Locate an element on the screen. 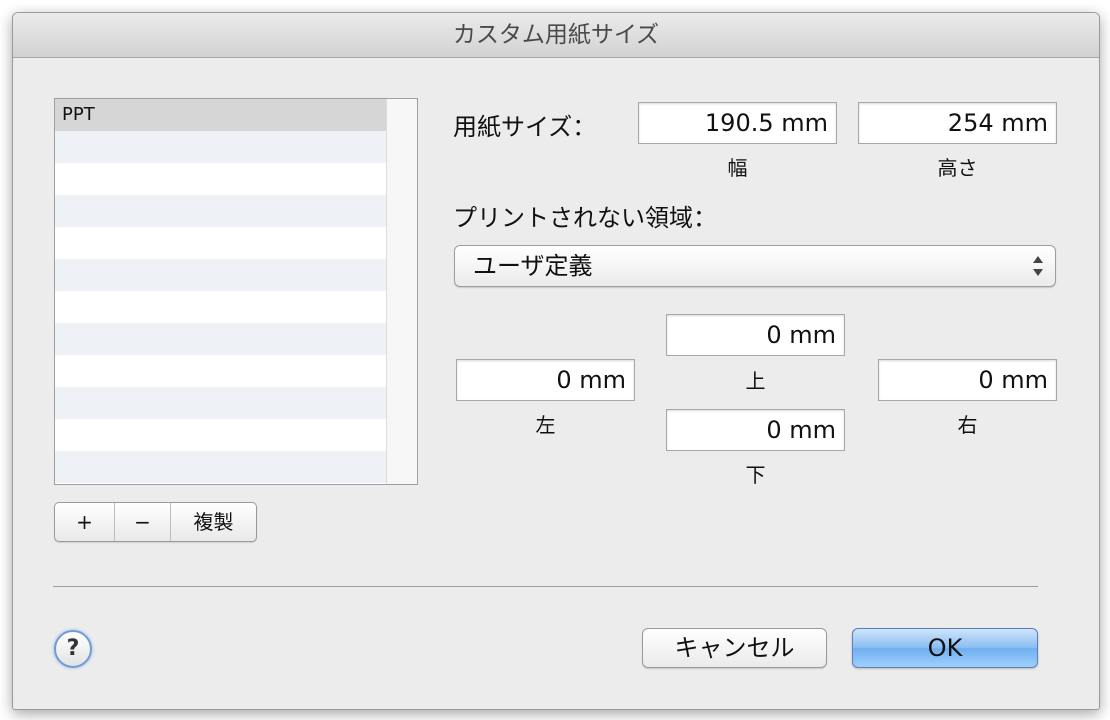  divider is located at coordinates (545, 586).